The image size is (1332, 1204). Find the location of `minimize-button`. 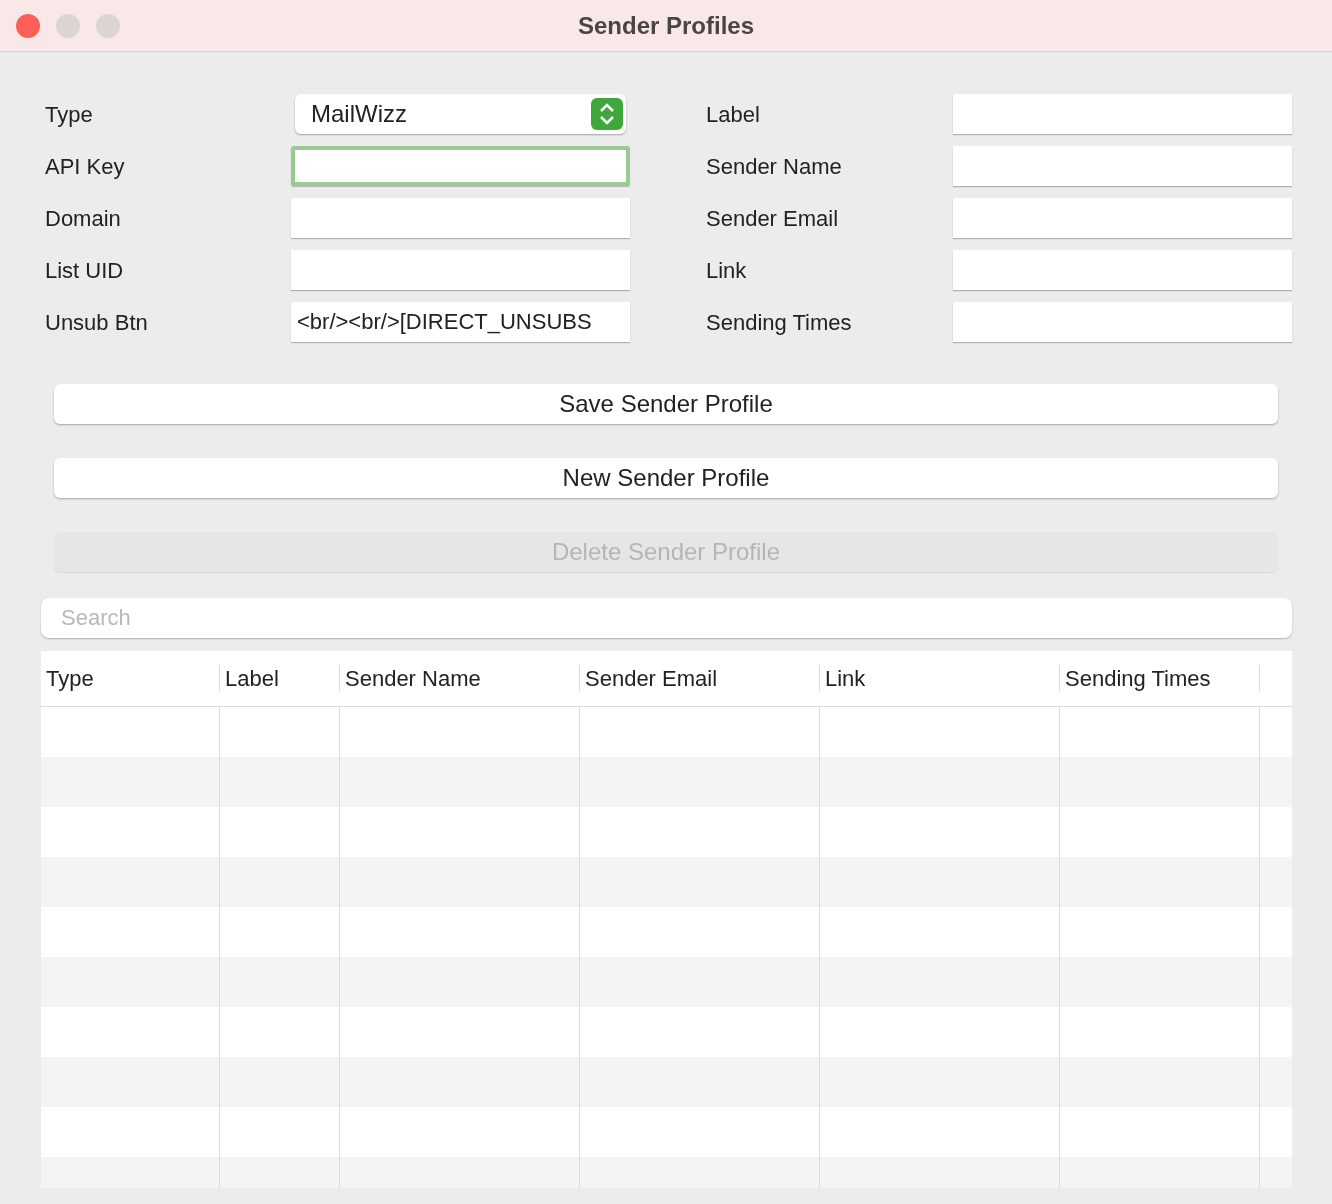

minimize-button is located at coordinates (68, 25).